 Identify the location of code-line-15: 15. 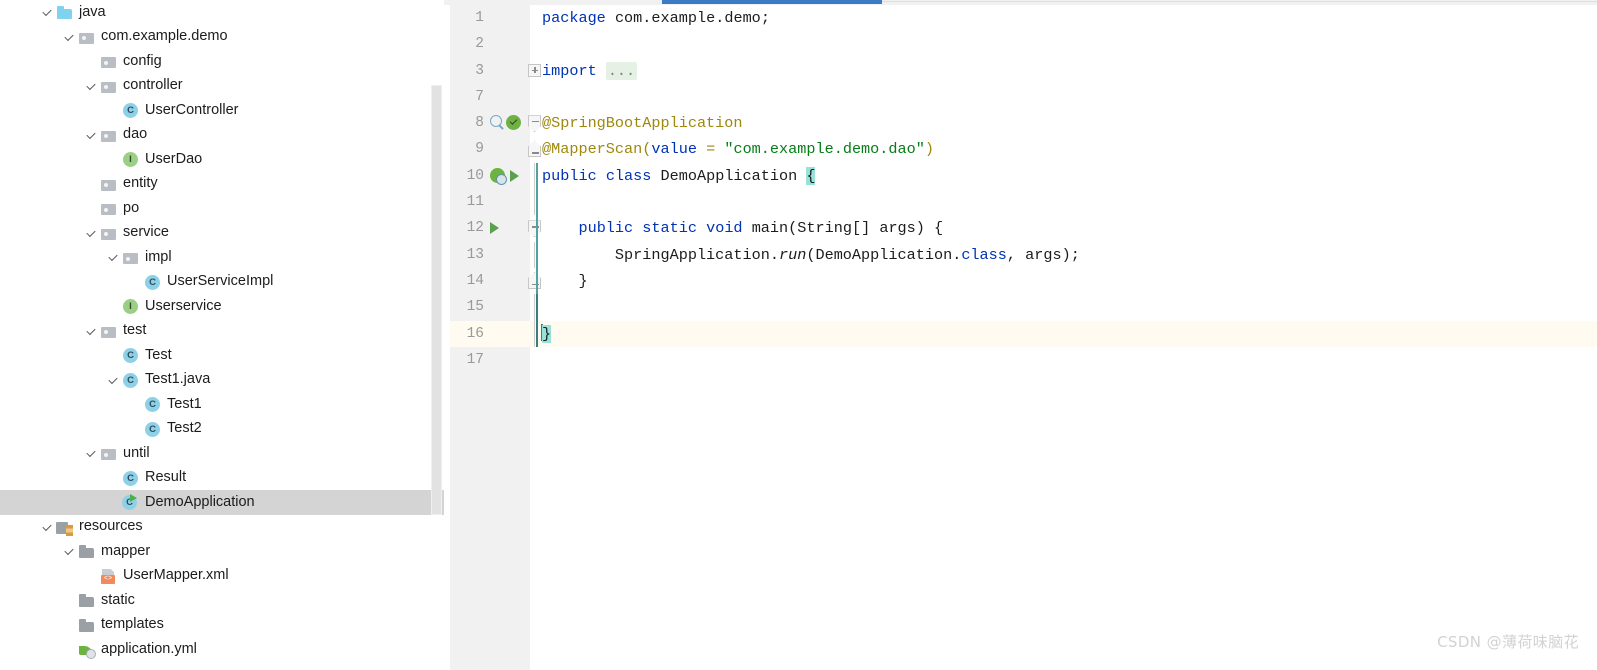
(1023, 307).